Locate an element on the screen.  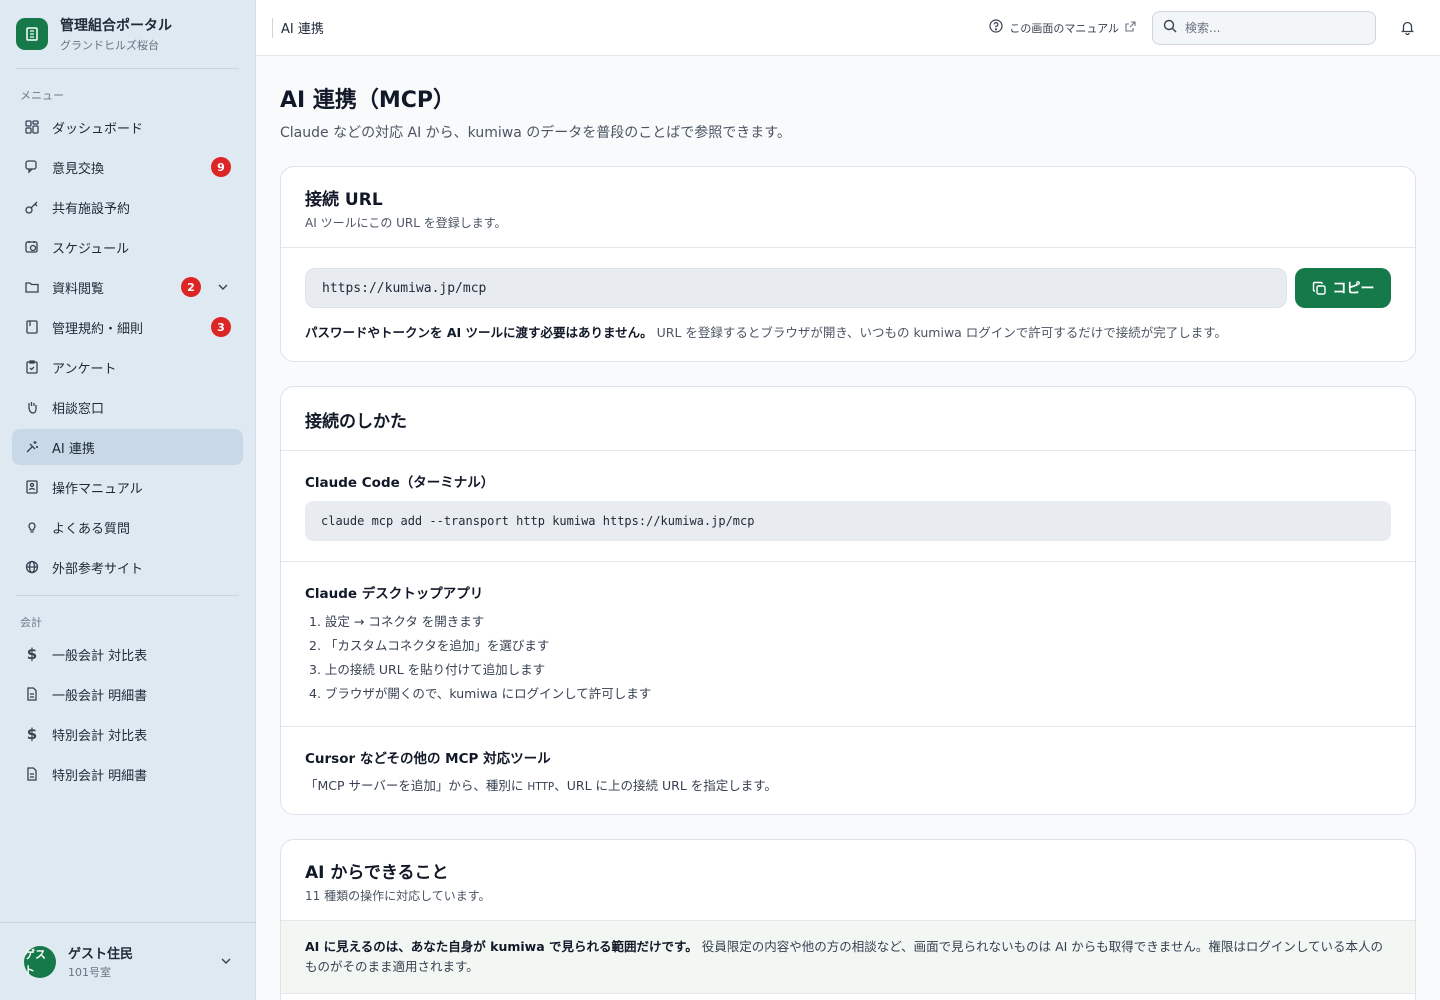
page-title: AI 連携（MCP） is located at coordinates (368, 100).